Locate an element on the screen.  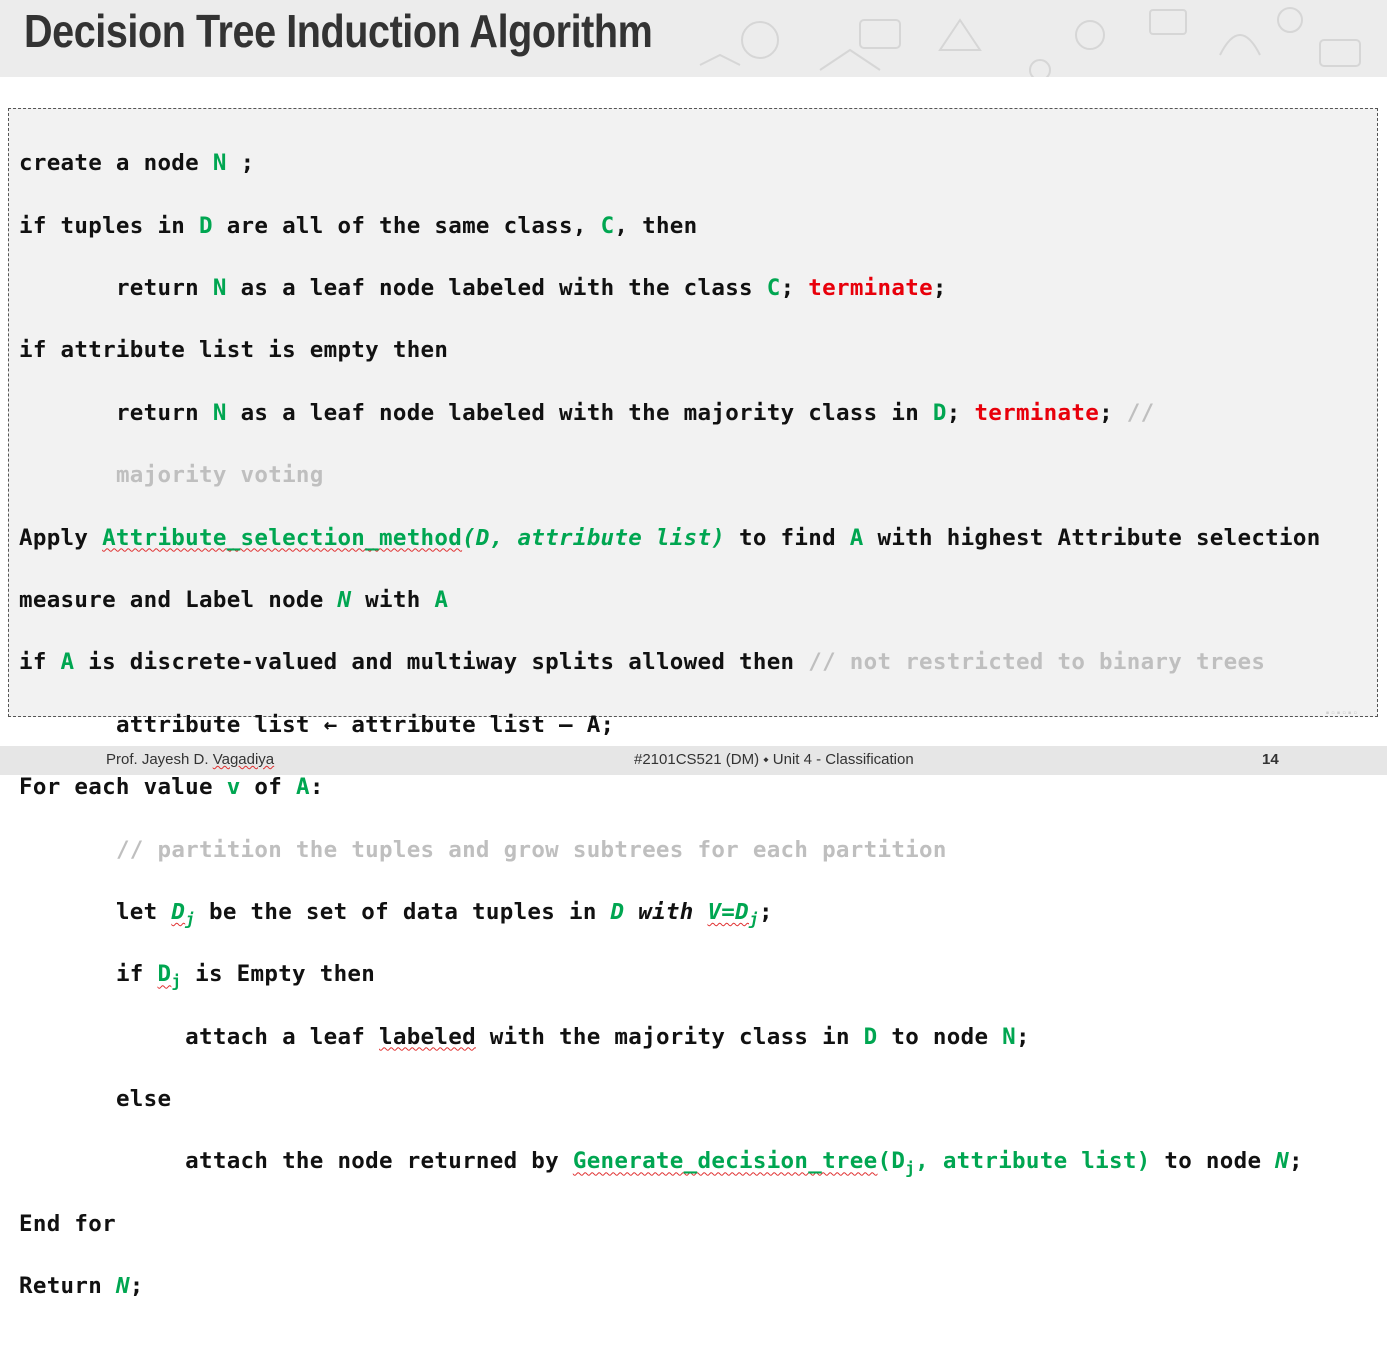
footer-author: Prof. Jayesh D. Vagadiya is located at coordinates (190, 759).